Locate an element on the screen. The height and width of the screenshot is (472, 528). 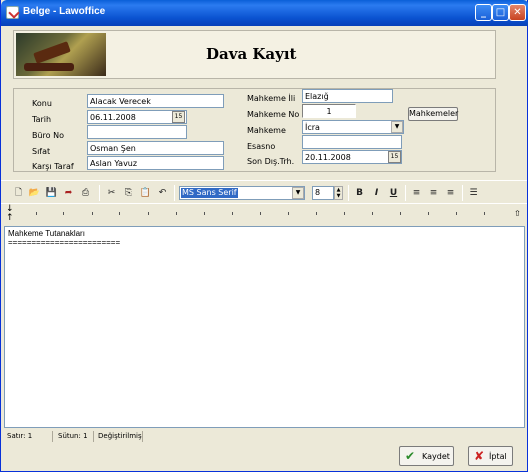
esasno-field is located at coordinates (352, 142).